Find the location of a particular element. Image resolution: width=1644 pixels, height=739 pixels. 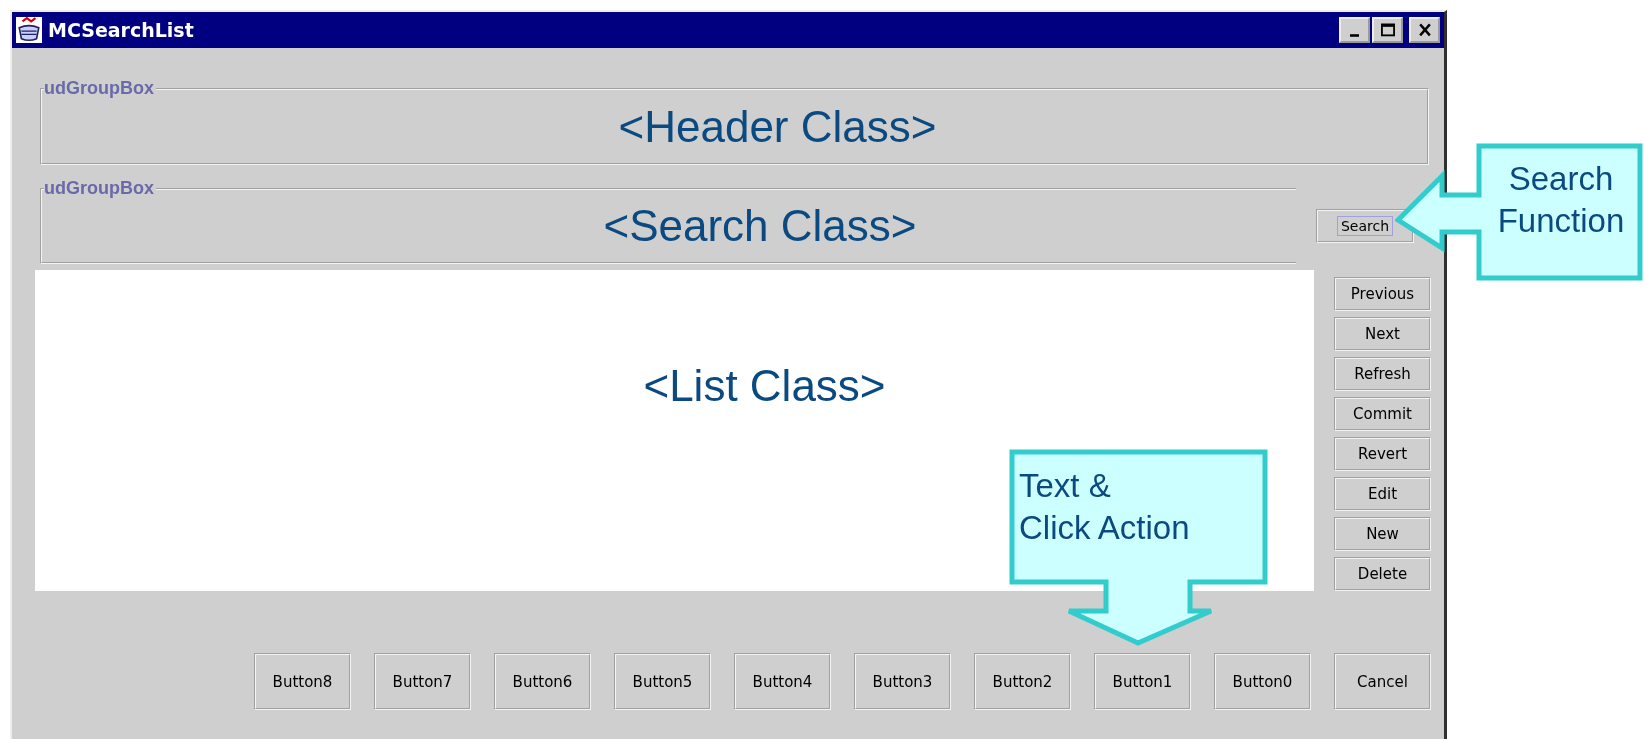

list-placeholder-text: <List Class> is located at coordinates (764, 385).